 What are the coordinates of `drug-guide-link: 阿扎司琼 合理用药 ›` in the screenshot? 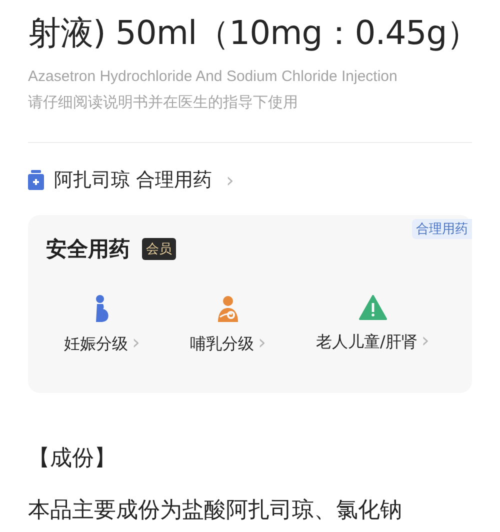 It's located at (131, 180).